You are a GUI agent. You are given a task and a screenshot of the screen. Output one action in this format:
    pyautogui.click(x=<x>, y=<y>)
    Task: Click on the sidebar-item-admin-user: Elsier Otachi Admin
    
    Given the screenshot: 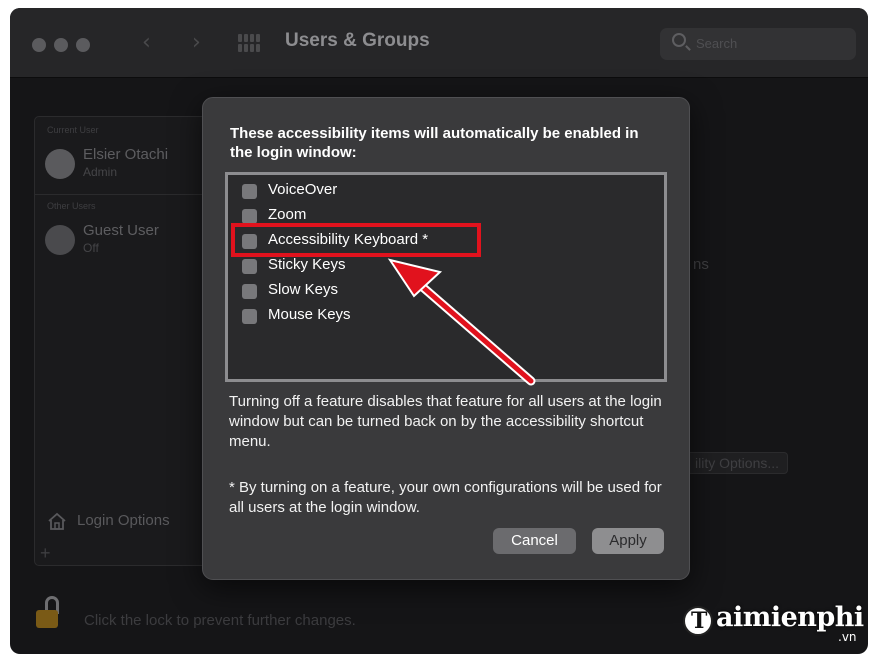 What is the action you would take?
    pyautogui.click(x=127, y=166)
    